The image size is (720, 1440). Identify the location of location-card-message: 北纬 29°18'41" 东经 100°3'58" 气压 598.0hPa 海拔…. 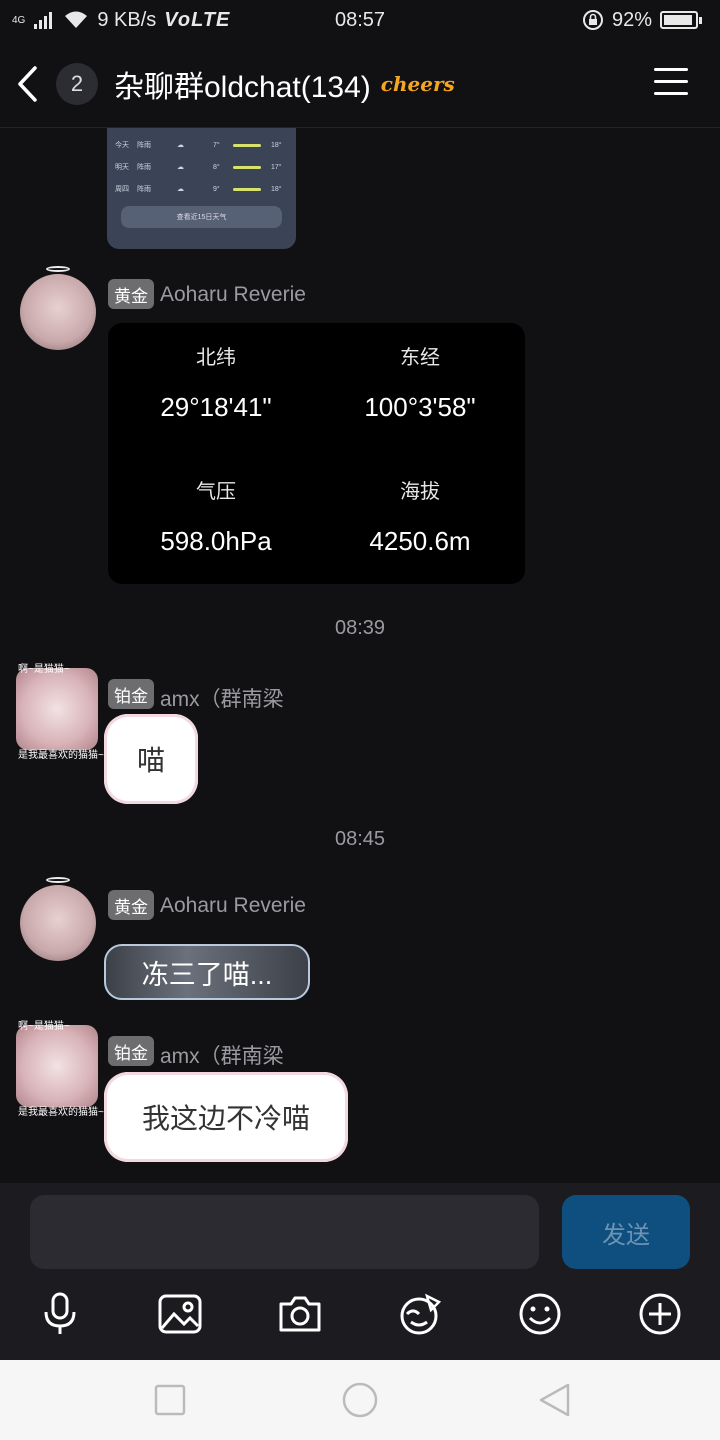
(316, 453).